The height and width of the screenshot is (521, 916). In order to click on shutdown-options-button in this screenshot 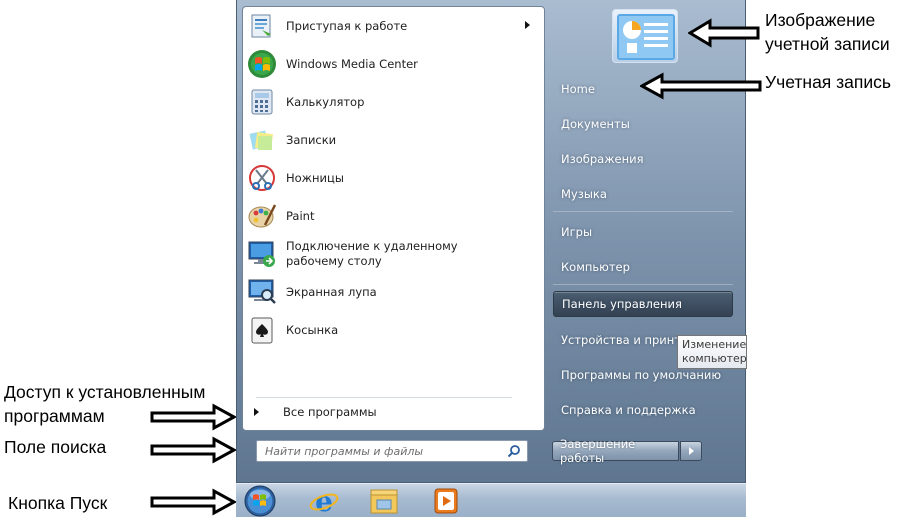, I will do `click(691, 451)`.